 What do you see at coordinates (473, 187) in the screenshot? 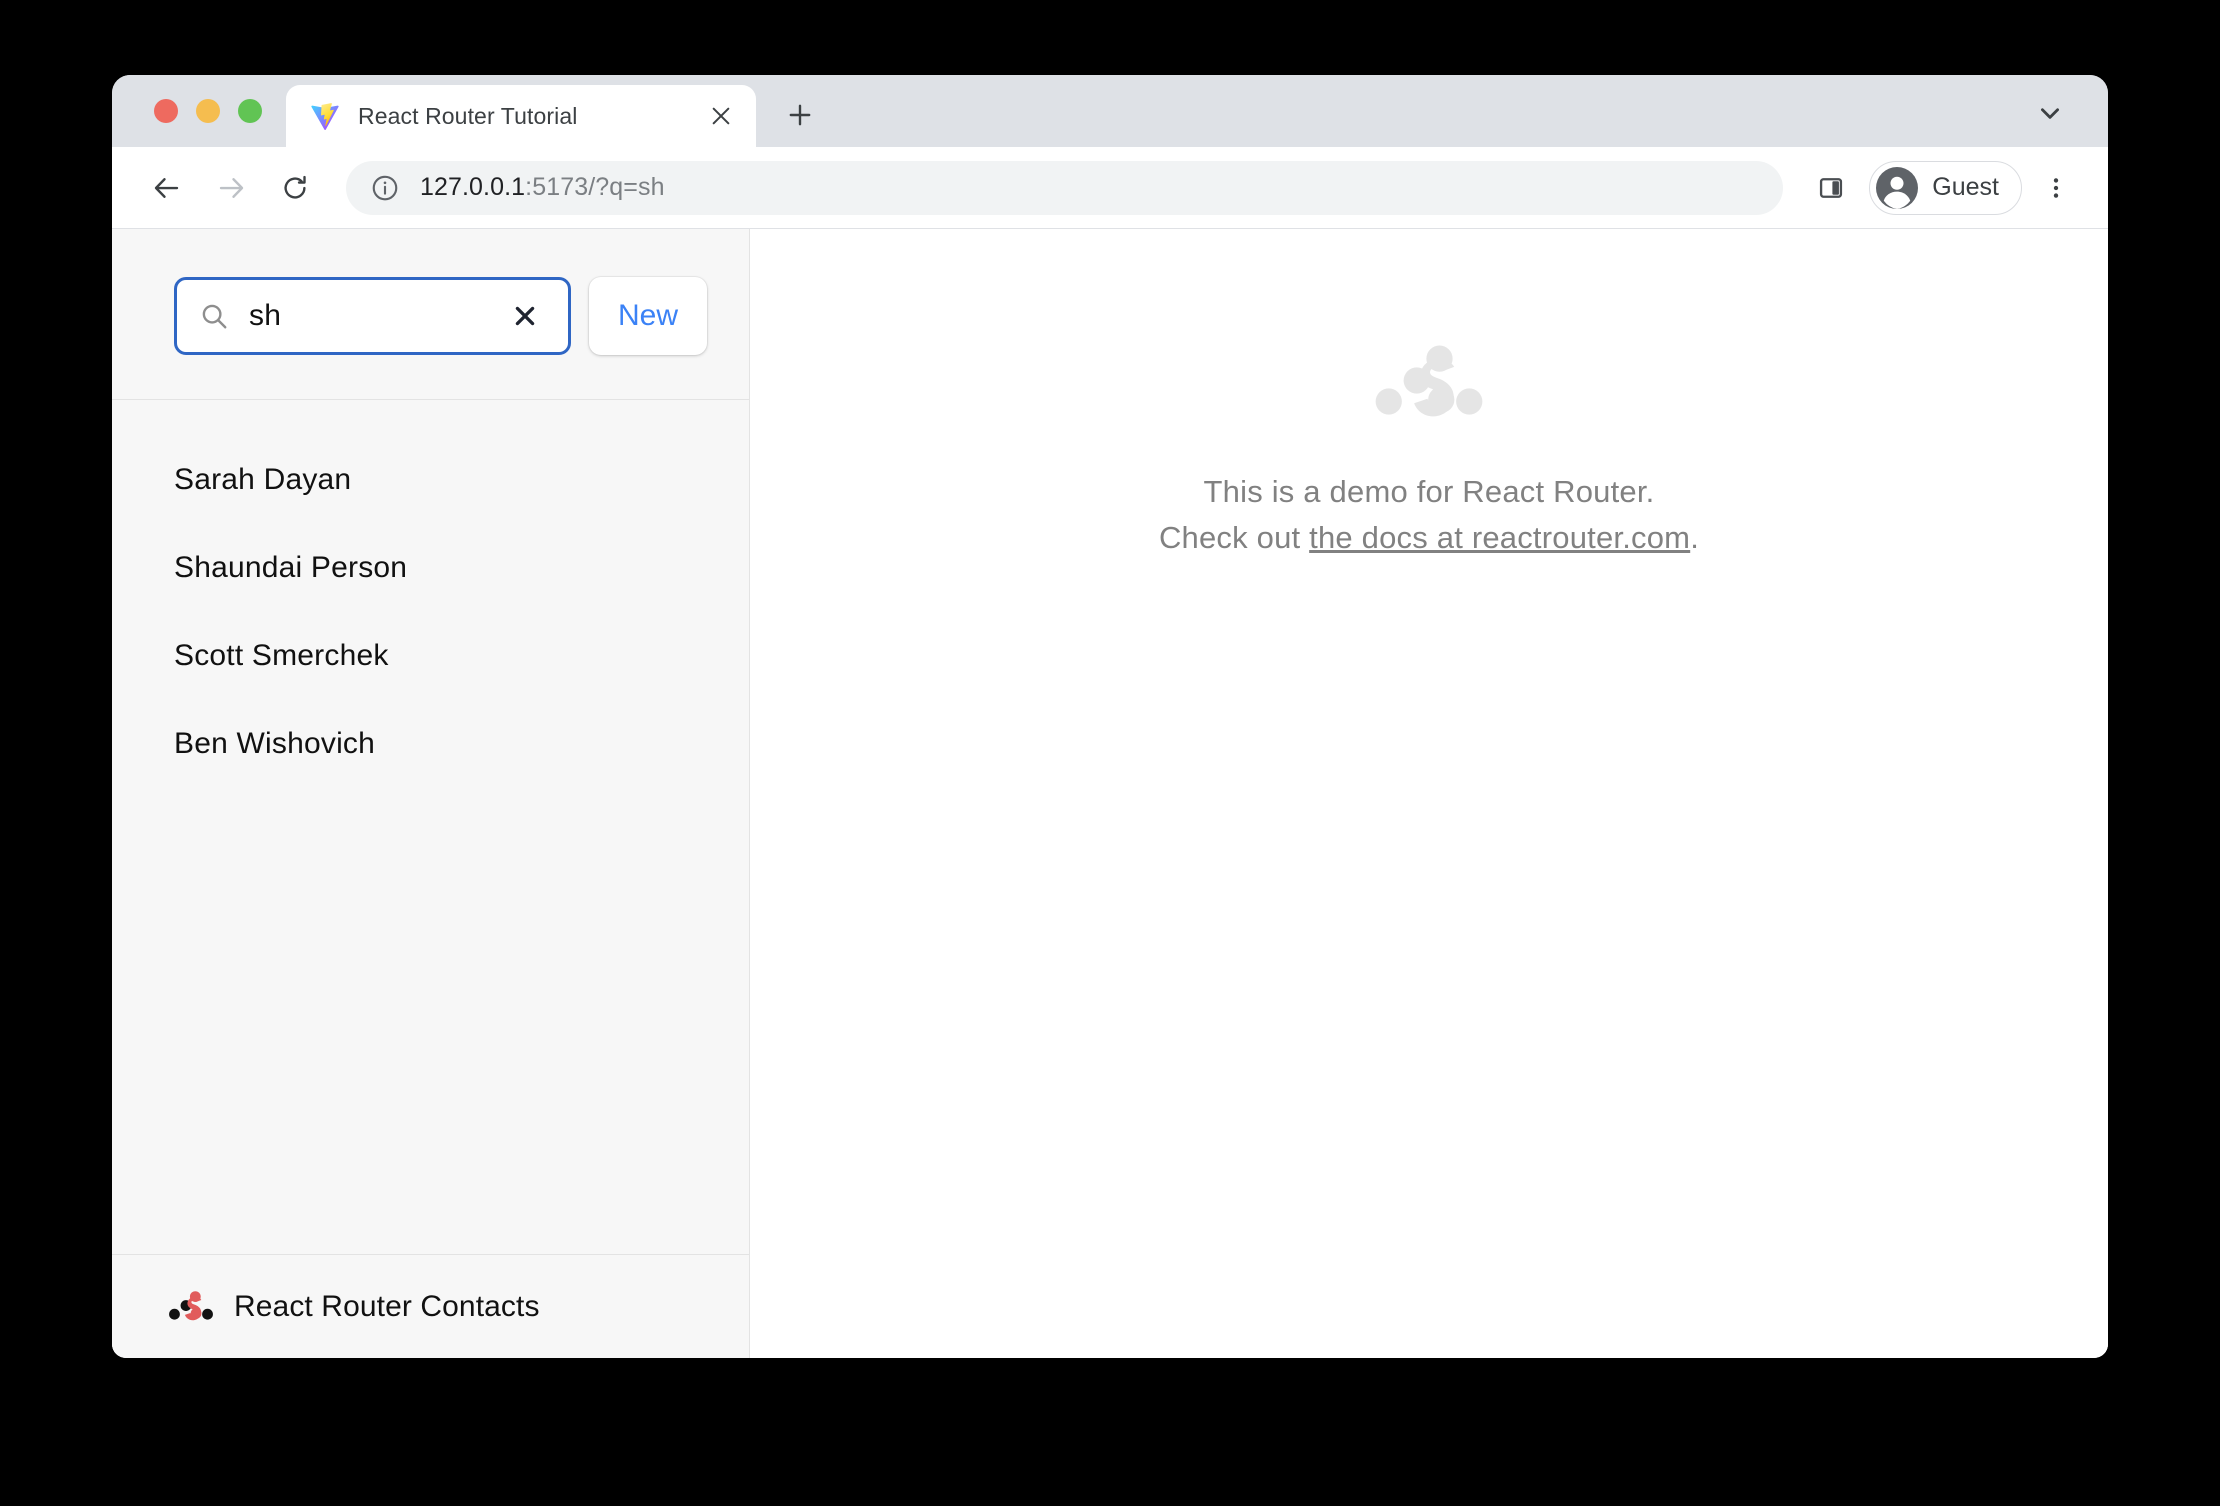
I see `url-host: 127.0.0.1` at bounding box center [473, 187].